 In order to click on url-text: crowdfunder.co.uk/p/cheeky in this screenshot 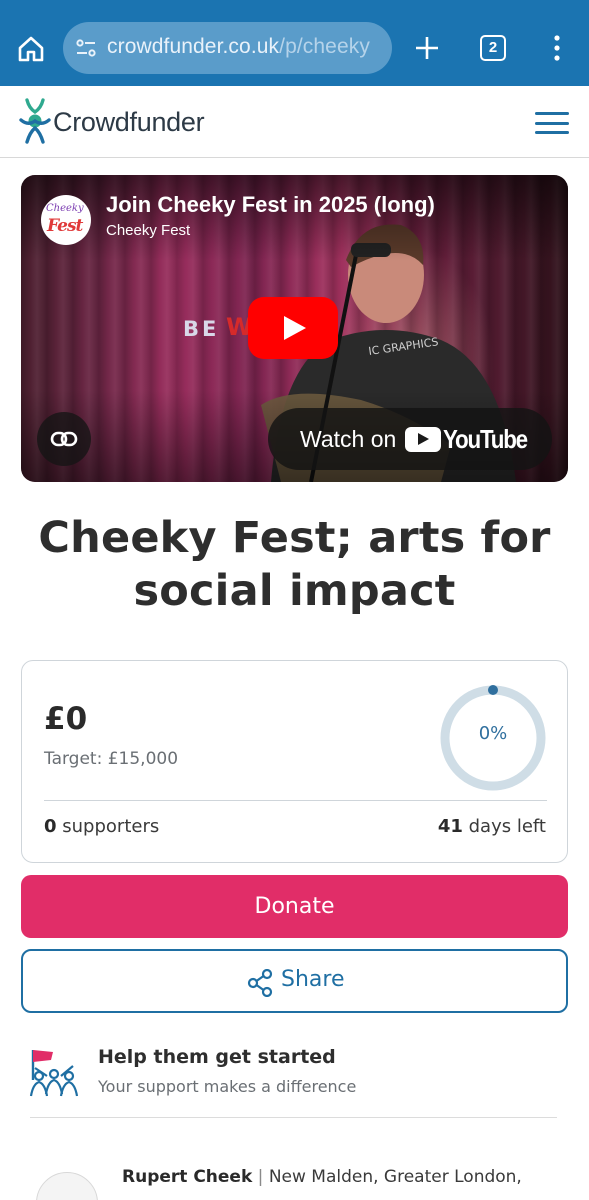, I will do `click(238, 47)`.